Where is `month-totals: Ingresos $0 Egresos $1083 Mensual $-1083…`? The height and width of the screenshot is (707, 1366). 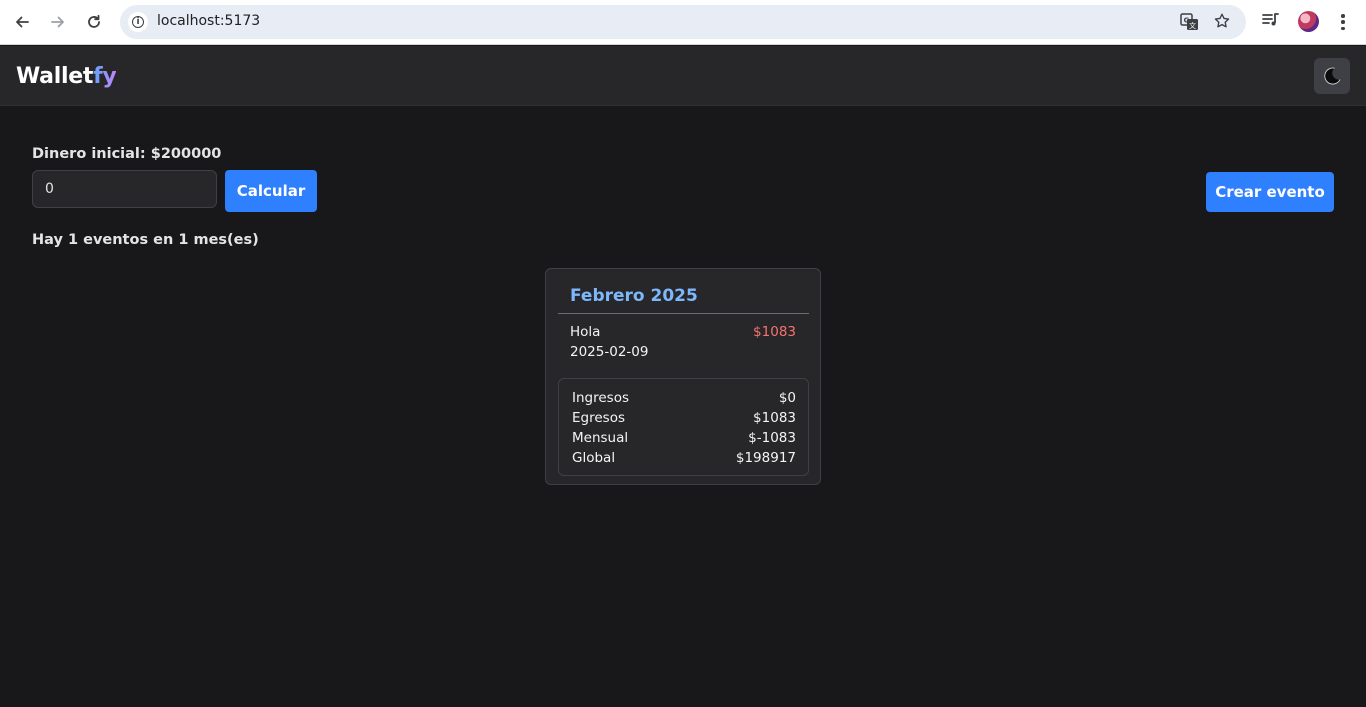 month-totals: Ingresos $0 Egresos $1083 Mensual $-1083… is located at coordinates (683, 427).